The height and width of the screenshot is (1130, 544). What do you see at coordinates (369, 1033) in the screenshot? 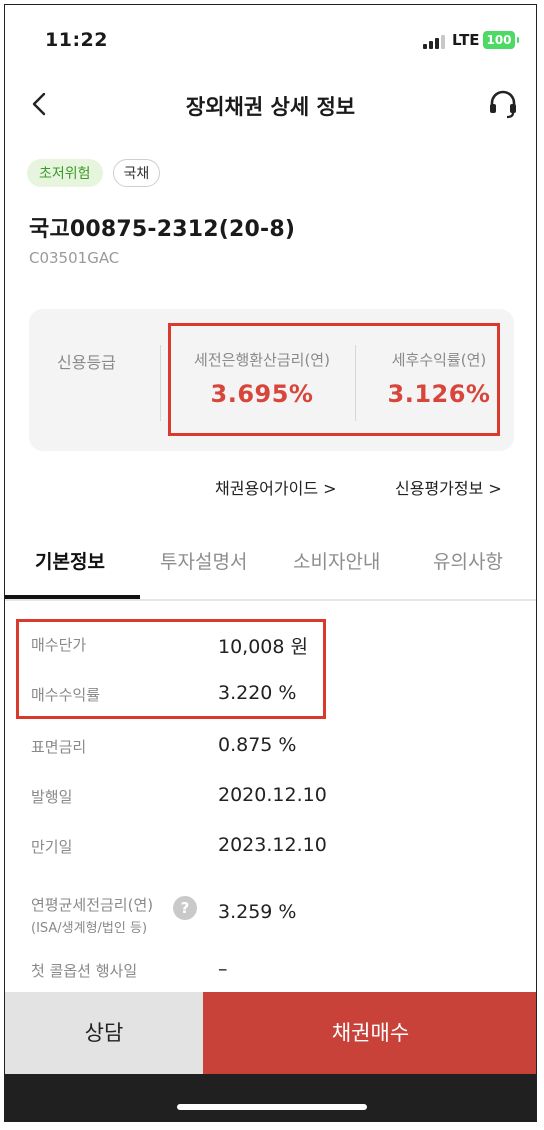
I see `buy-bond-button: 채권매수` at bounding box center [369, 1033].